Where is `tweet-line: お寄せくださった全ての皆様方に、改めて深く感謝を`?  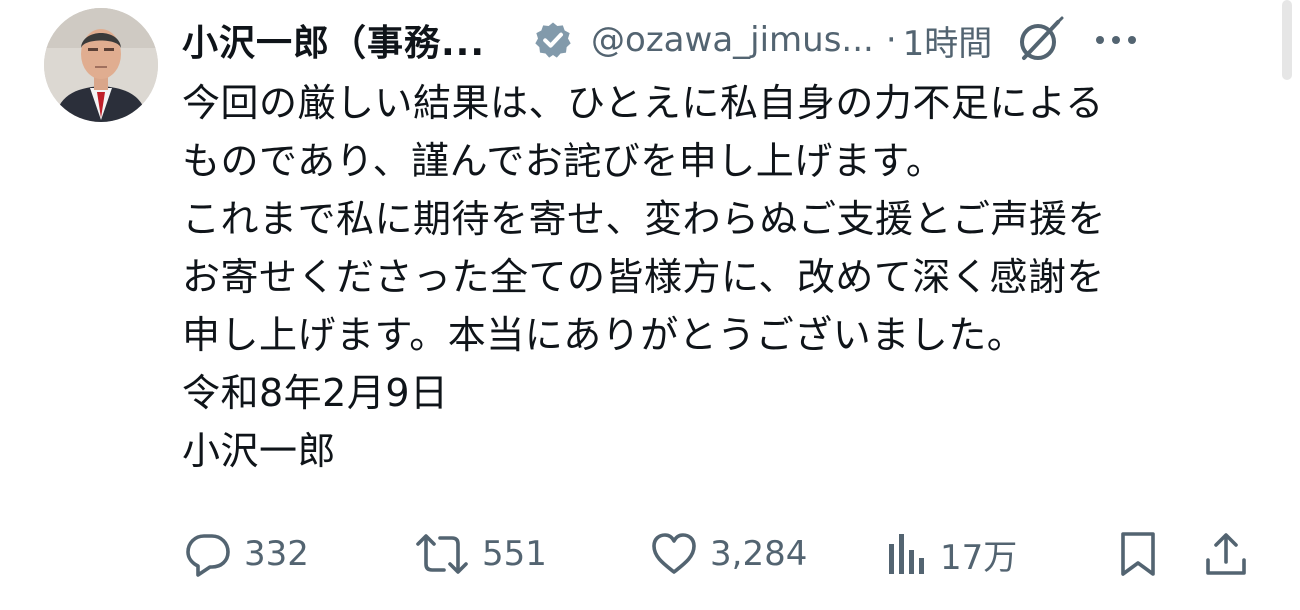 tweet-line: お寄せくださった全ての皆様方に、改めて深く感謝を is located at coordinates (643, 277).